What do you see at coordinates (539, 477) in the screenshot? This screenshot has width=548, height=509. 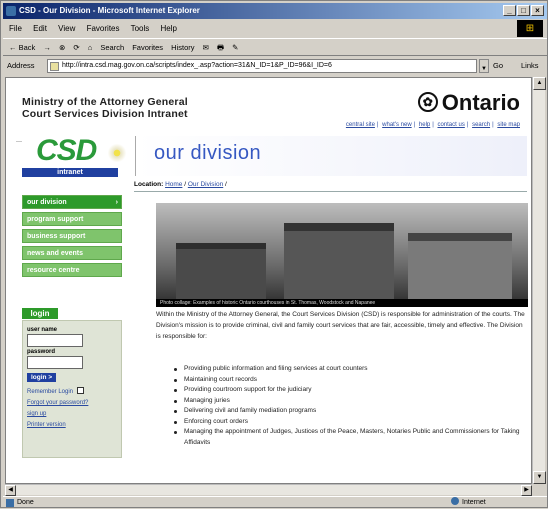 I see `scroll-down-icon: ▼` at bounding box center [539, 477].